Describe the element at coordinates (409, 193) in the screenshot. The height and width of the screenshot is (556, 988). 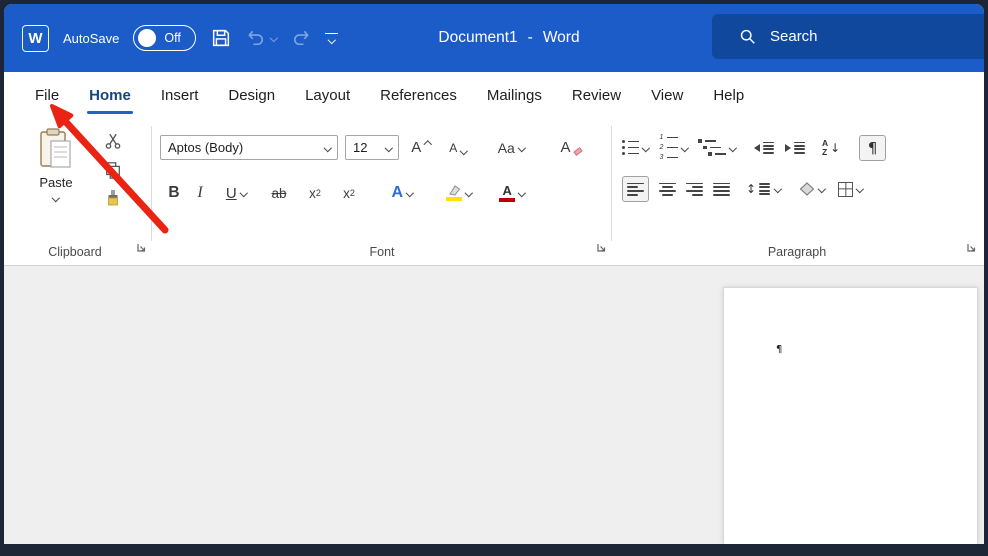
I see `text-effects-dropdown-icon` at that location.